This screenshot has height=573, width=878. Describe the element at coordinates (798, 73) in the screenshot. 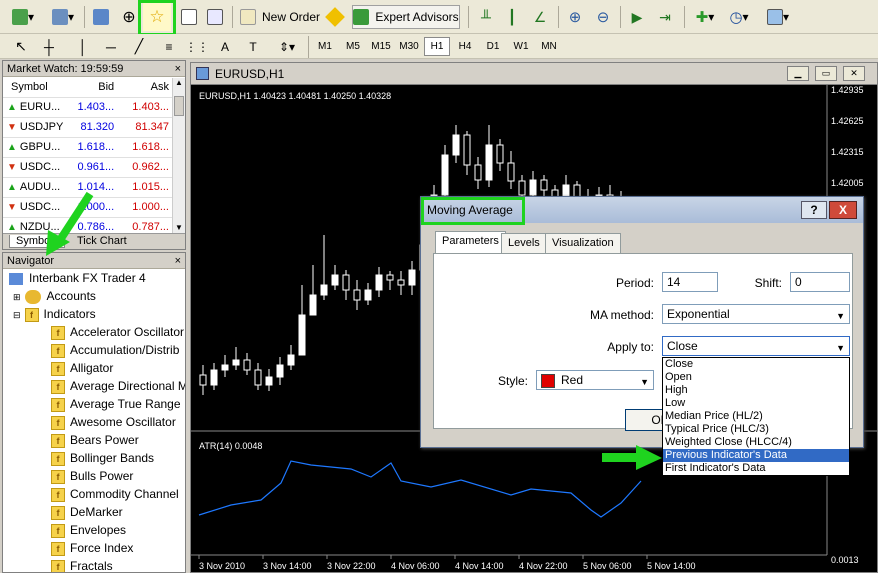

I see `minimize-button: ▁` at that location.